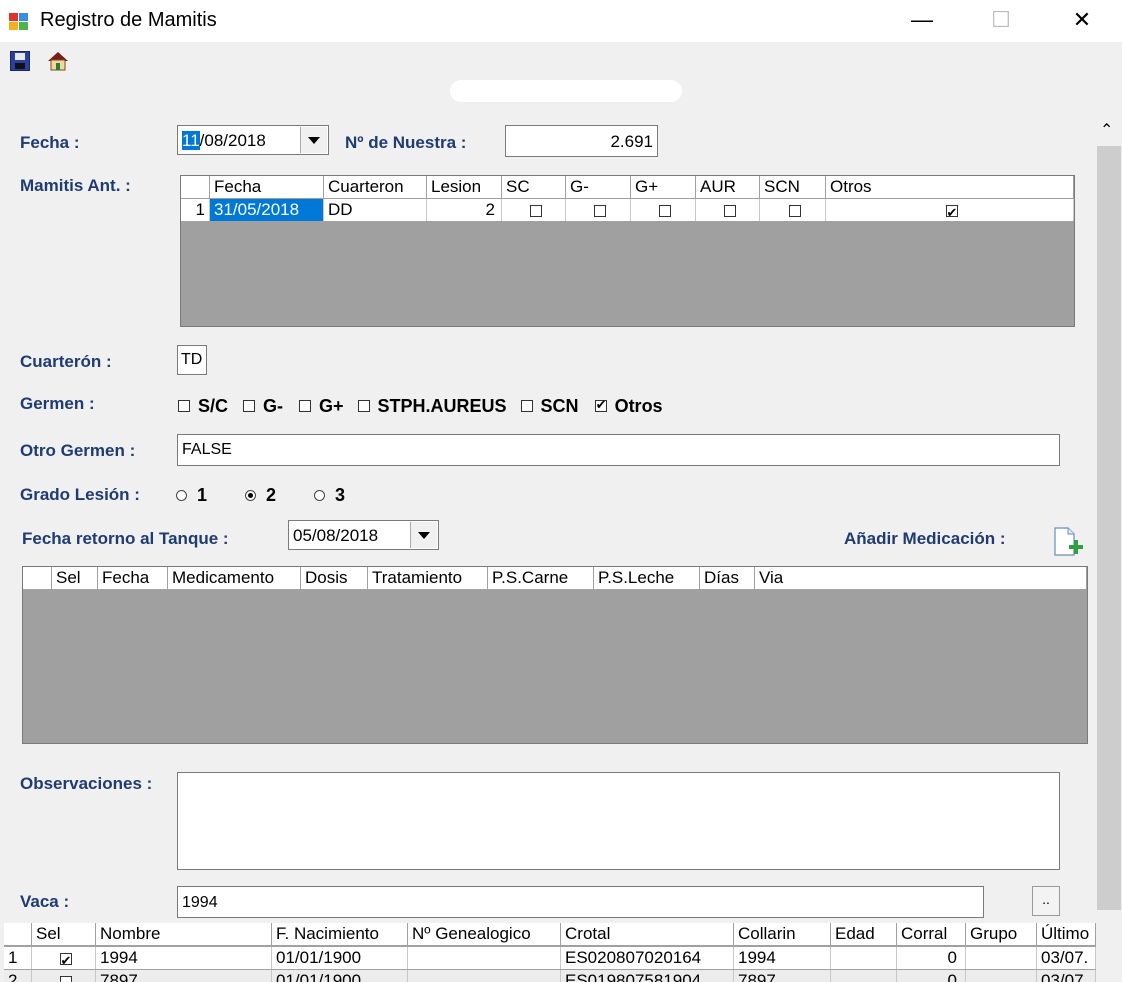 The image size is (1122, 982). What do you see at coordinates (432, 406) in the screenshot?
I see `germen-option-aureus: STPH.AUREUS` at bounding box center [432, 406].